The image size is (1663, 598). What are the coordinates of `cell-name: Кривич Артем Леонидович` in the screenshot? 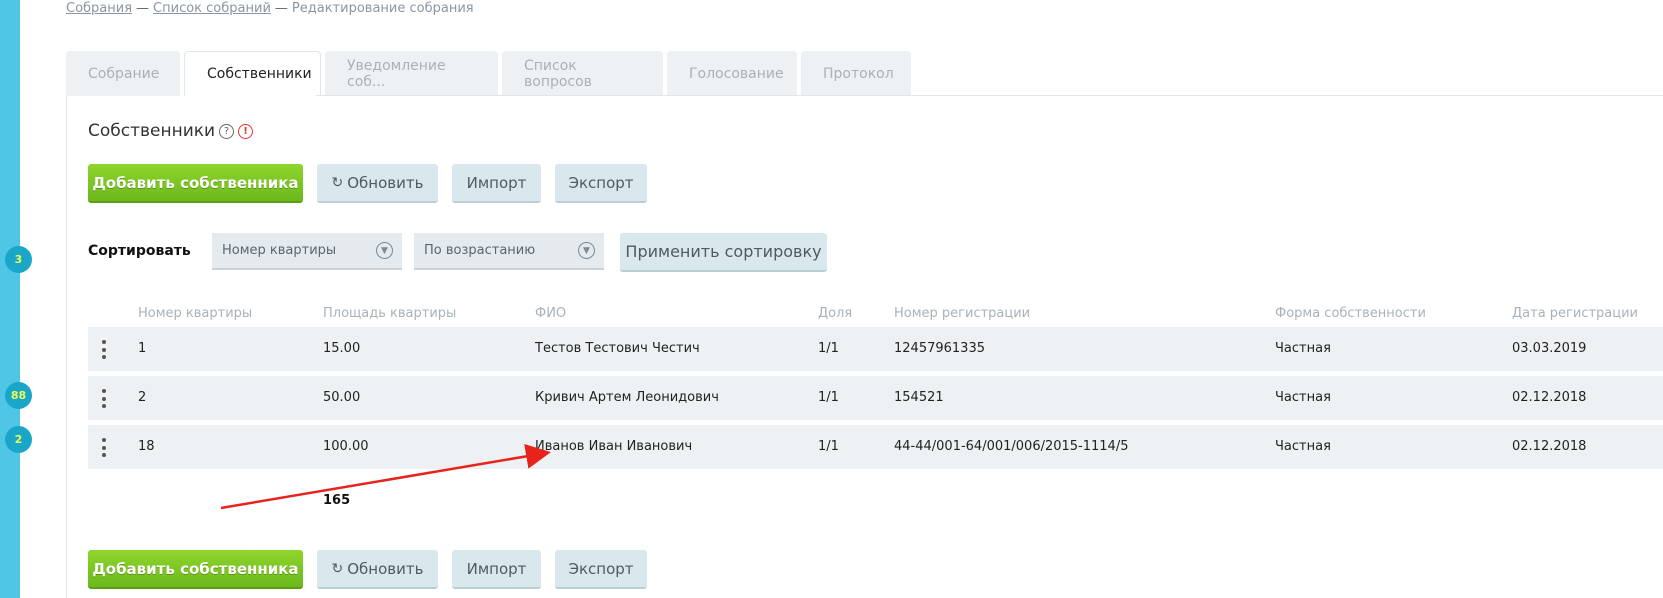 It's located at (627, 397).